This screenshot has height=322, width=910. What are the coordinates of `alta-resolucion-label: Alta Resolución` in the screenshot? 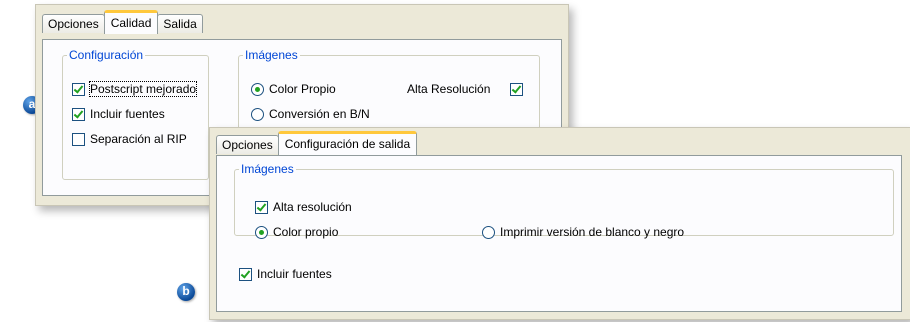 It's located at (449, 89).